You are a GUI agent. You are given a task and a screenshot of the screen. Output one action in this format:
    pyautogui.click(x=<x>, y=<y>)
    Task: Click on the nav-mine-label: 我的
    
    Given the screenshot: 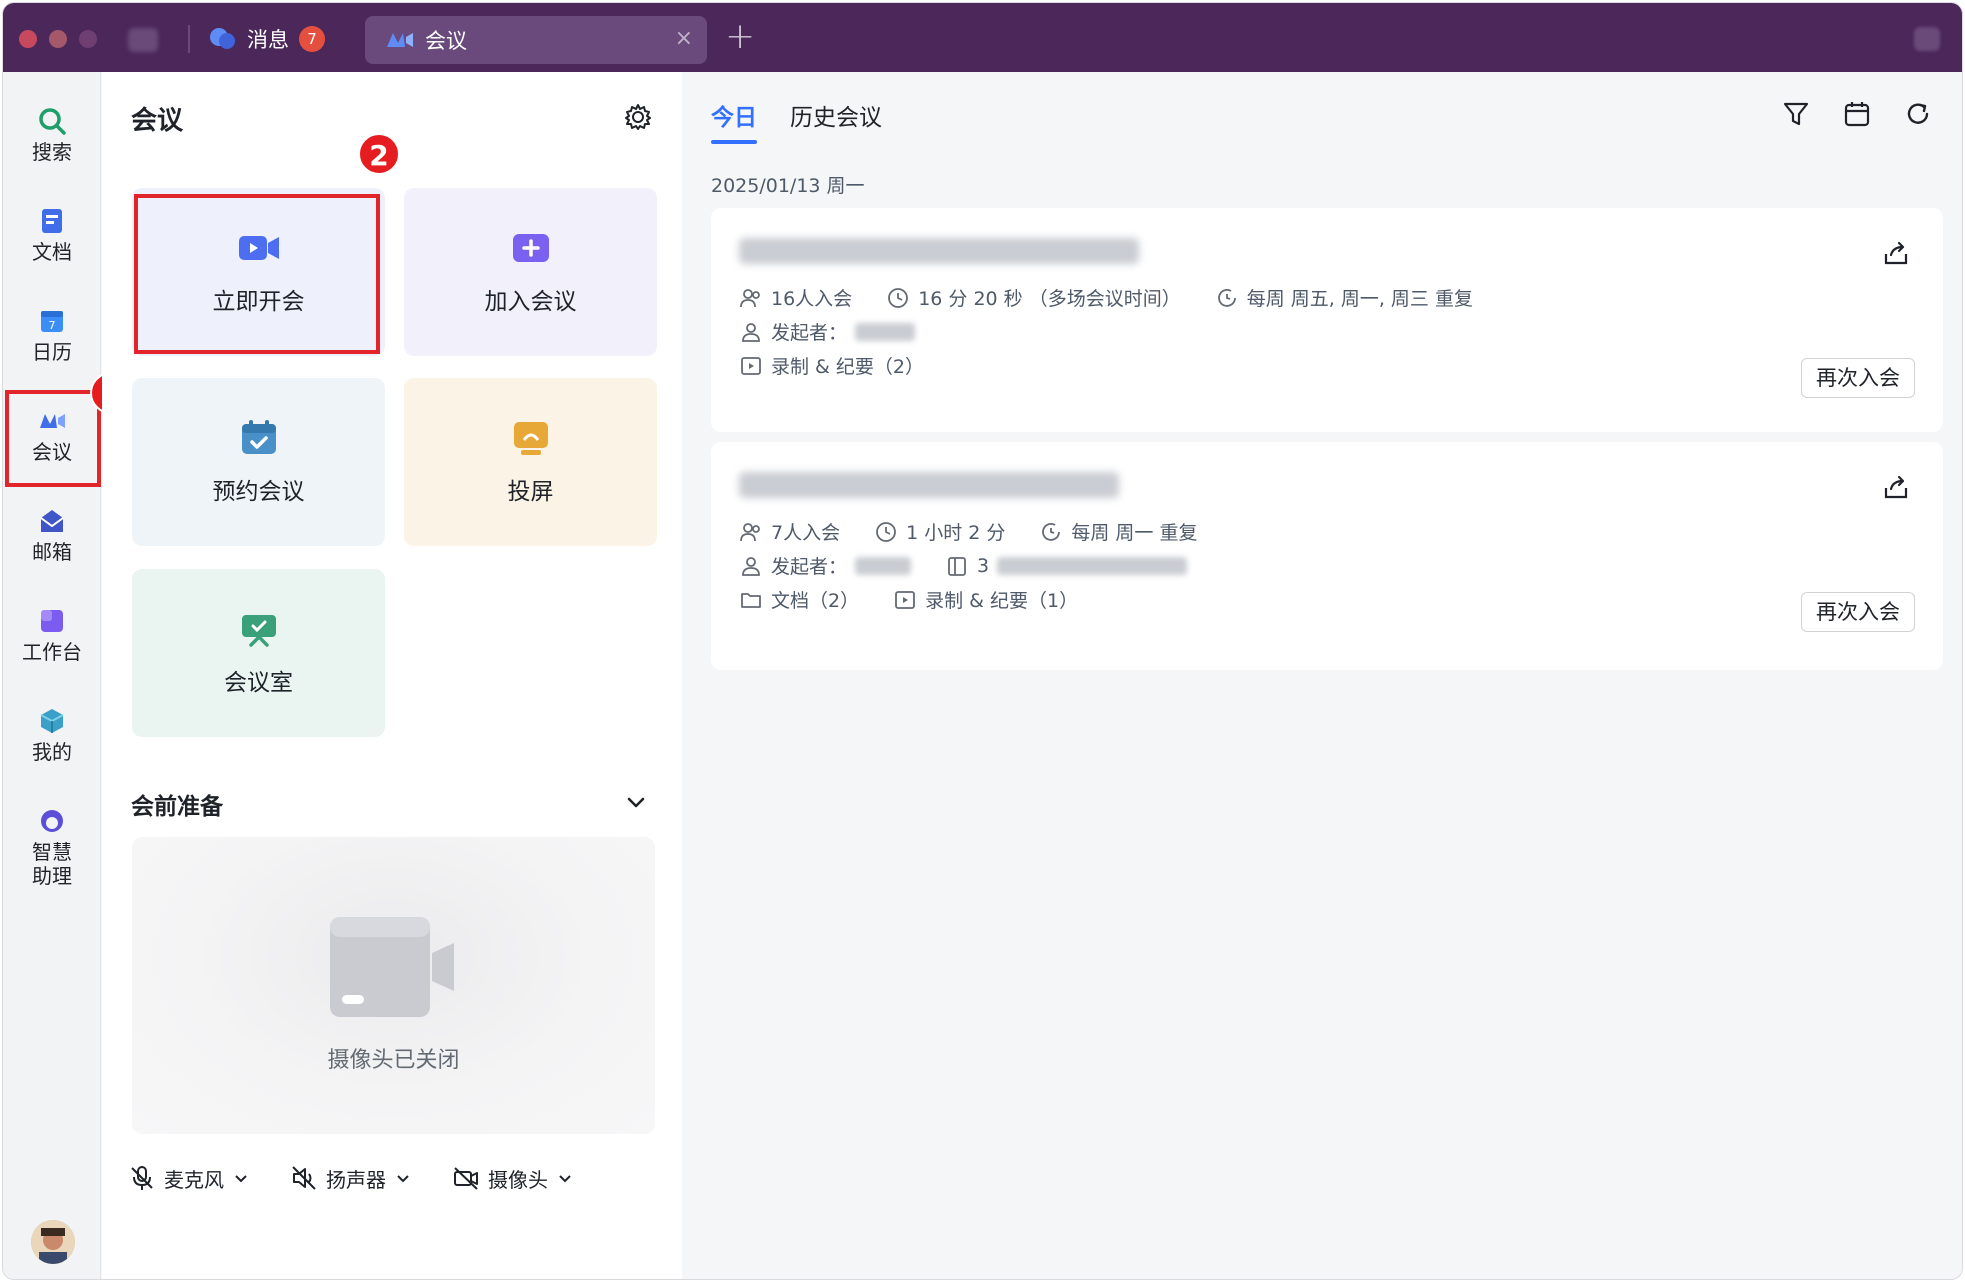 What is the action you would take?
    pyautogui.click(x=52, y=752)
    